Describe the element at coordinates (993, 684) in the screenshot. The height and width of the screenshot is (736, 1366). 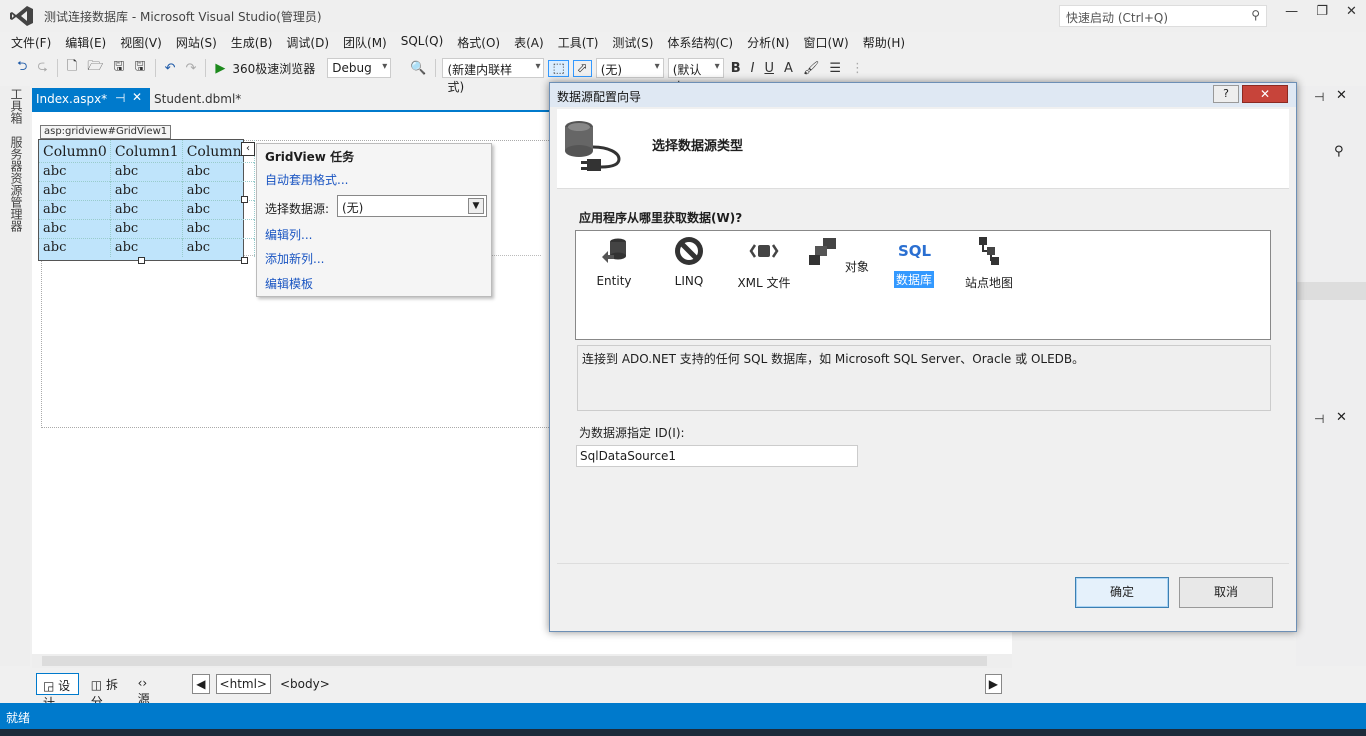
I see `scroll-right-icon: ▶` at that location.